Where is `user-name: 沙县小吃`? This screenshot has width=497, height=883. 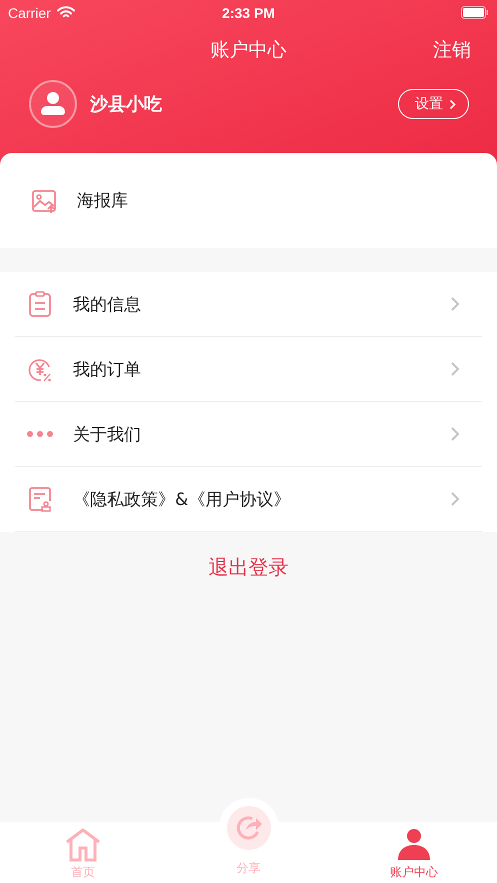
user-name: 沙县小吃 is located at coordinates (126, 104).